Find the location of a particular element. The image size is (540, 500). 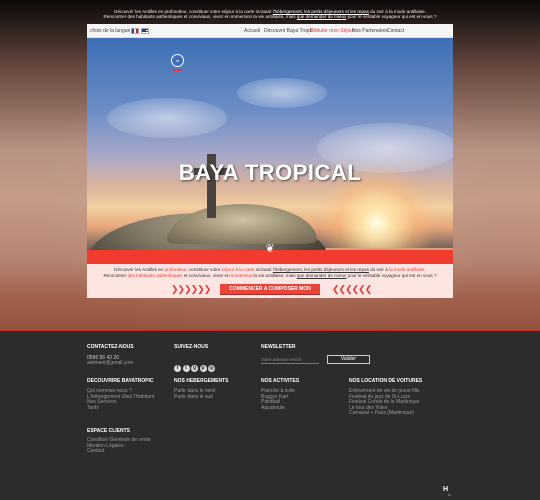

highlight: profondeur is located at coordinates (175, 269).